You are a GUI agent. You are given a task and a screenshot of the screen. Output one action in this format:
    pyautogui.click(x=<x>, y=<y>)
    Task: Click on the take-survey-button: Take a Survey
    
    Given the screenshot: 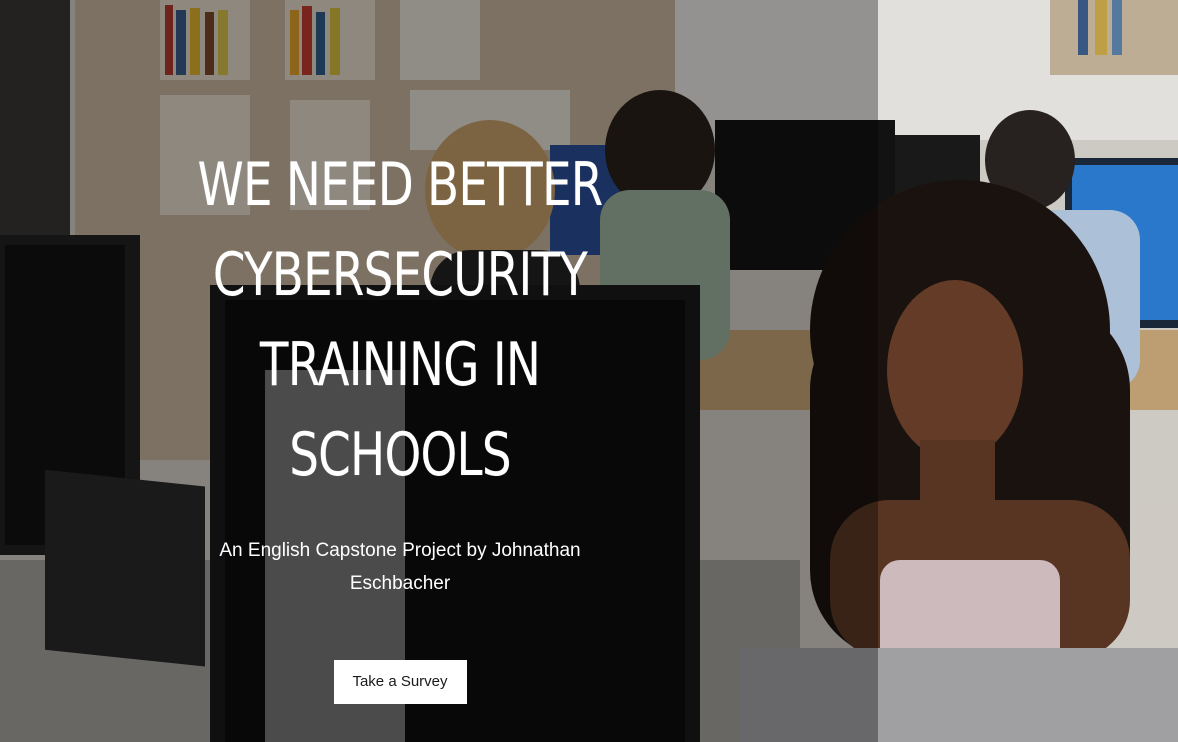 What is the action you would take?
    pyautogui.click(x=400, y=682)
    